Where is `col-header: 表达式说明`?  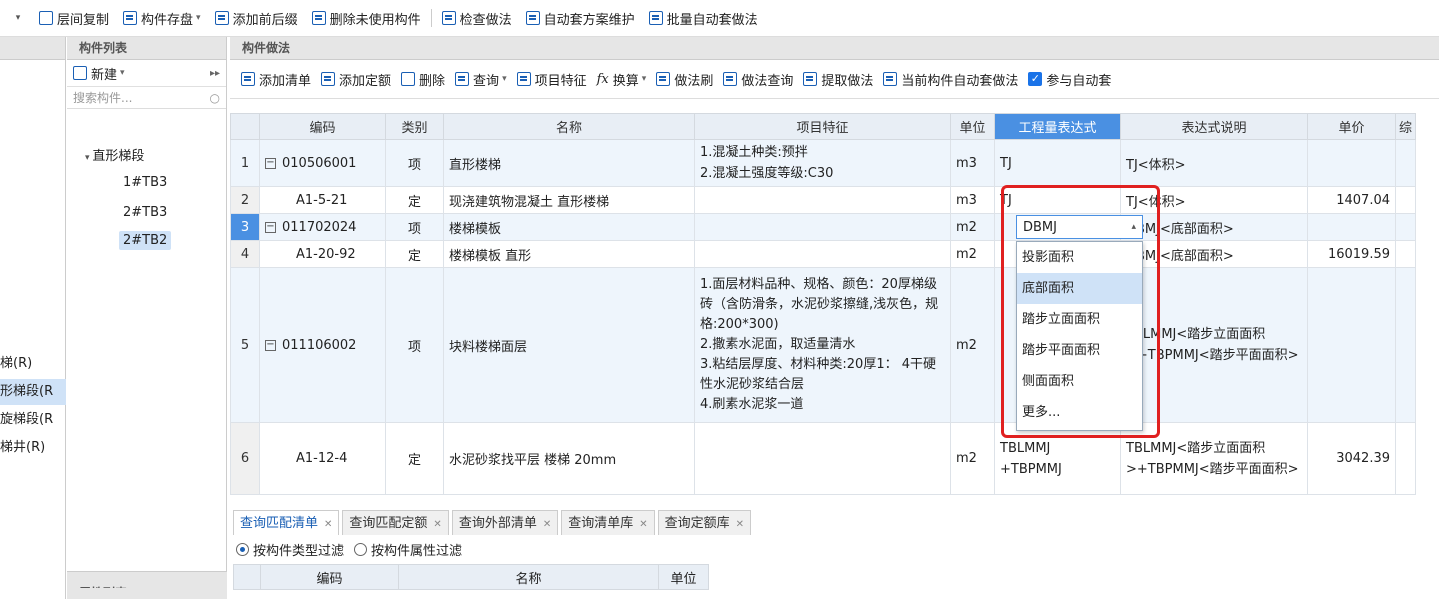
col-header: 表达式说明 is located at coordinates (1214, 126).